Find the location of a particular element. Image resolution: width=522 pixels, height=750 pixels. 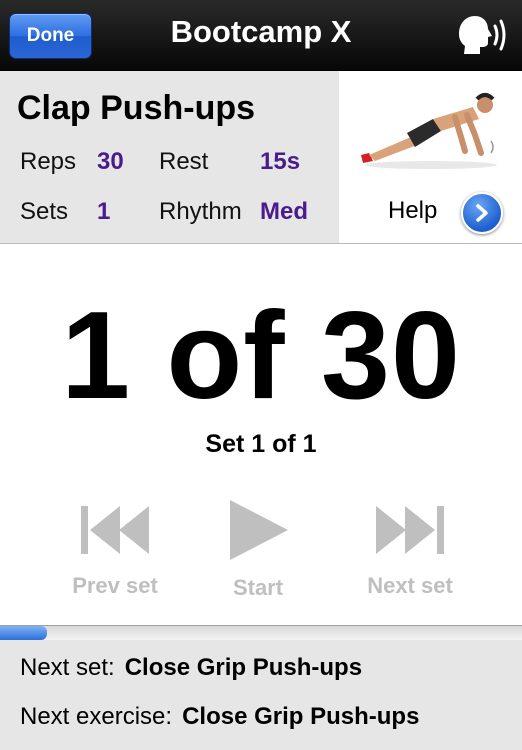

progress-fill is located at coordinates (23, 633).